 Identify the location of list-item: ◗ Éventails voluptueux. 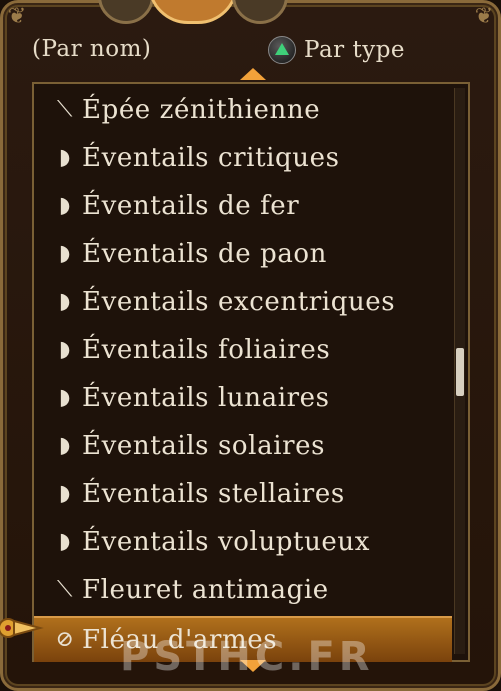
(243, 542).